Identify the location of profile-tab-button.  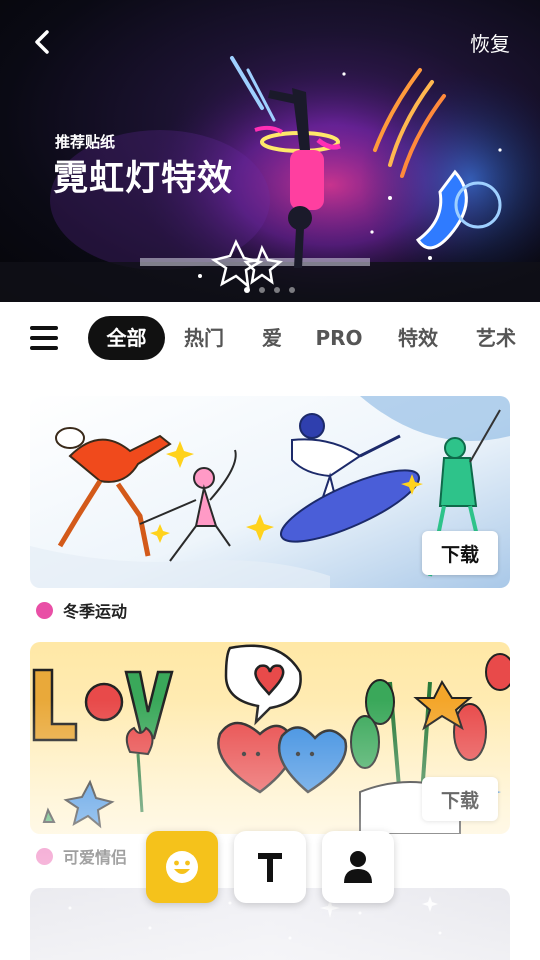
(358, 867).